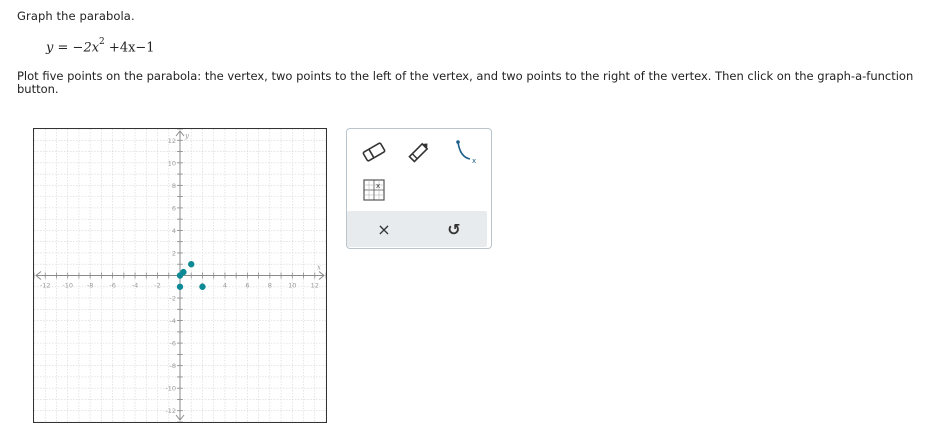 The height and width of the screenshot is (433, 931). What do you see at coordinates (173, 344) in the screenshot?
I see `y-tick-label: -6` at bounding box center [173, 344].